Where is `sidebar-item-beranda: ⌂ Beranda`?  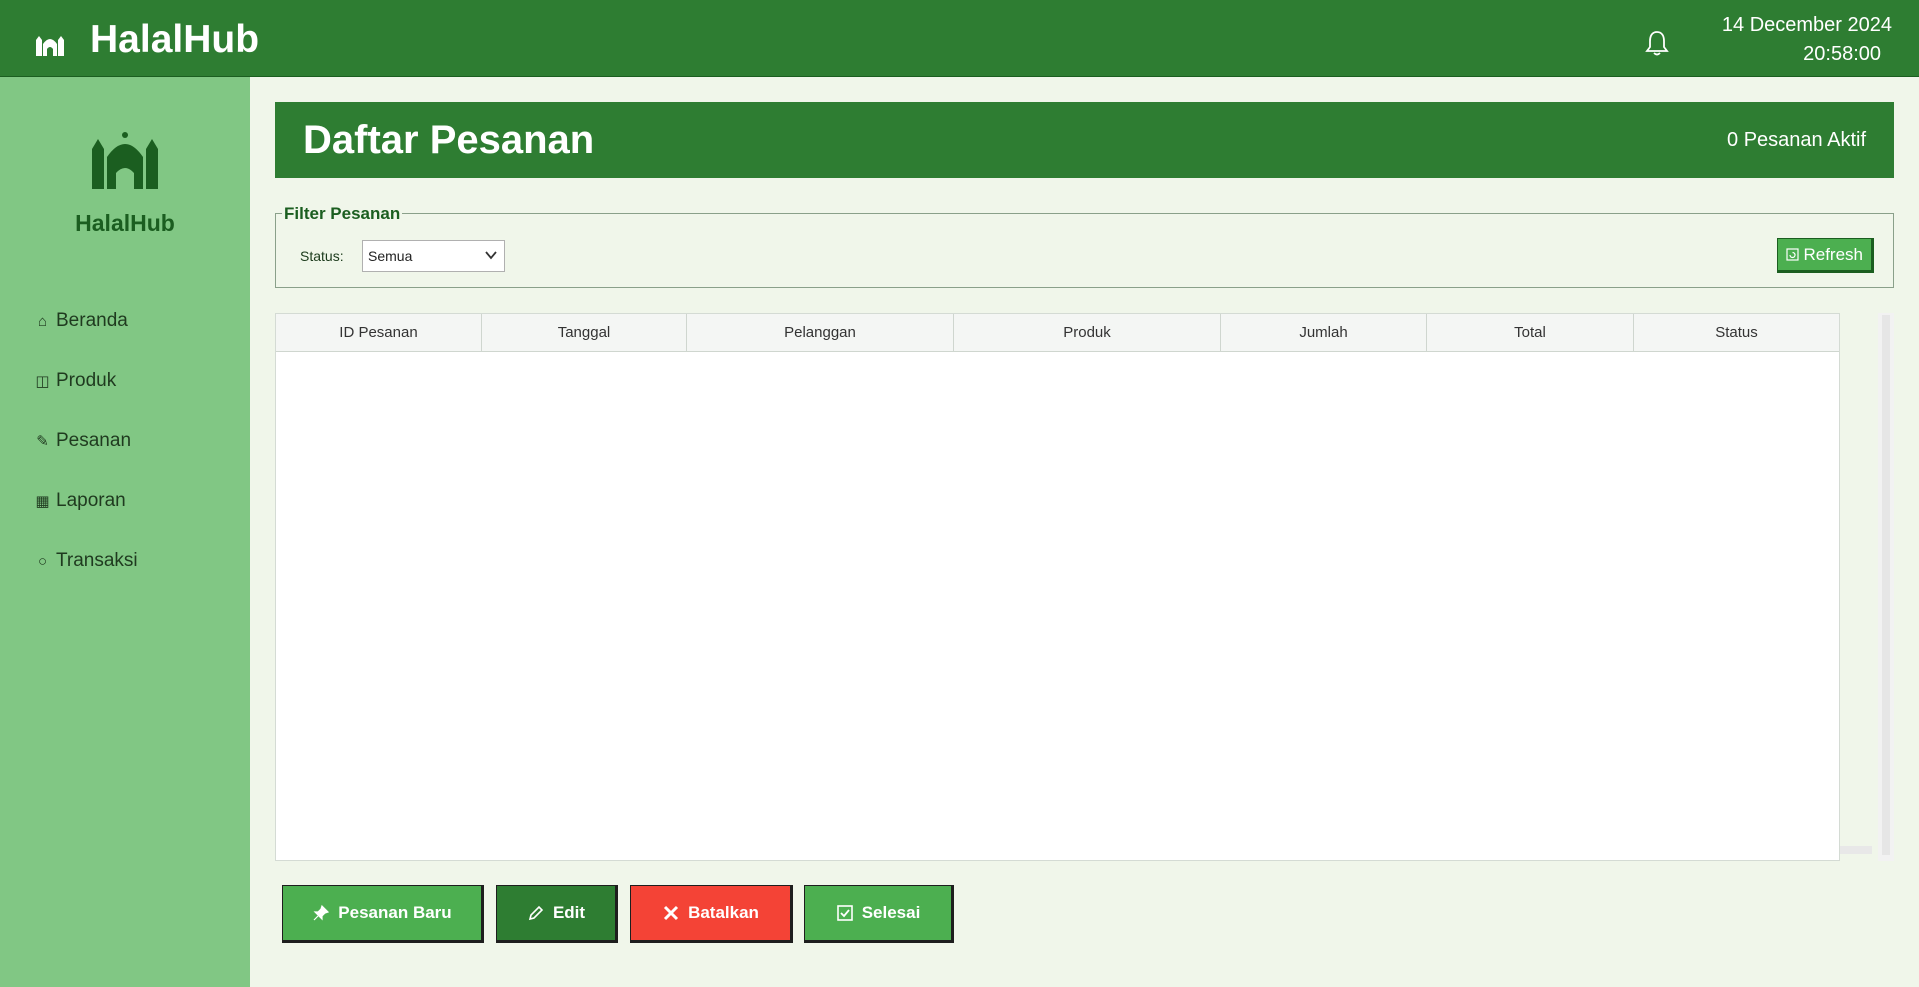
sidebar-item-beranda: ⌂ Beranda is located at coordinates (81, 321).